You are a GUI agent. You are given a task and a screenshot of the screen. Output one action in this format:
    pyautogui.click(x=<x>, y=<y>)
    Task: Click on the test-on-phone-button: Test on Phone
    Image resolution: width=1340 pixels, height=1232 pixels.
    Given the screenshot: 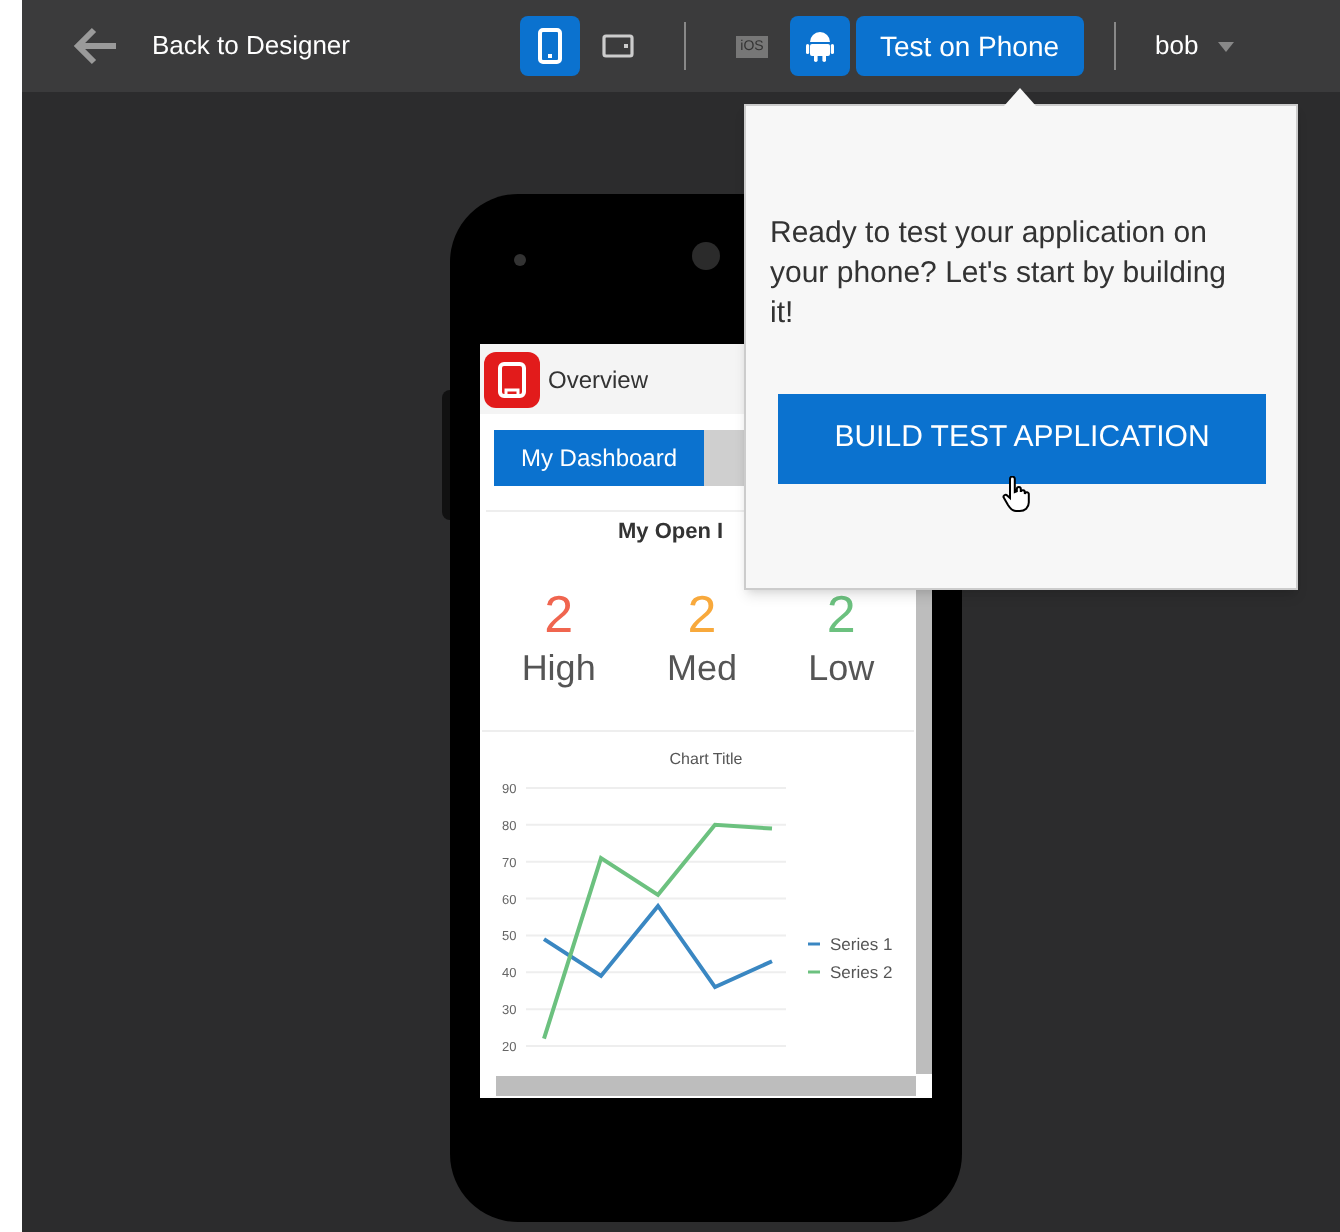 What is the action you would take?
    pyautogui.click(x=970, y=46)
    